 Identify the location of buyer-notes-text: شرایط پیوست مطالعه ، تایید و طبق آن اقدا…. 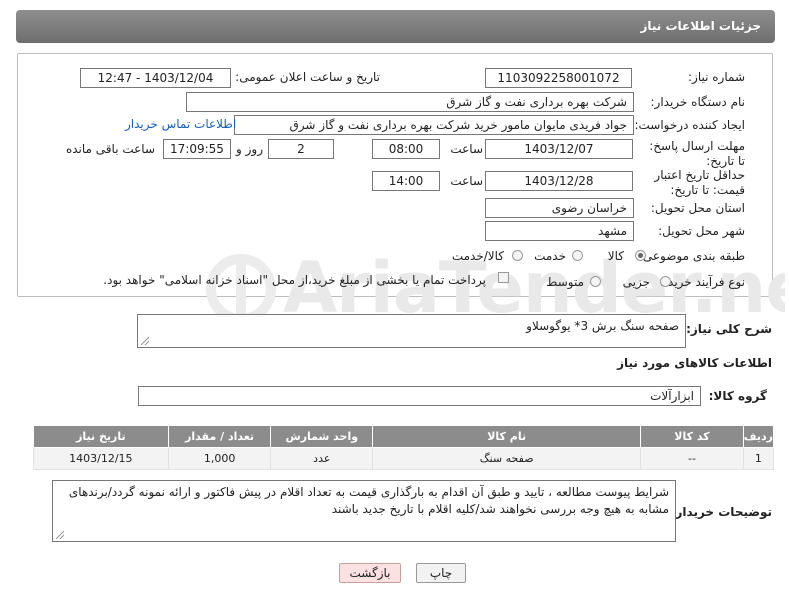
(368, 500).